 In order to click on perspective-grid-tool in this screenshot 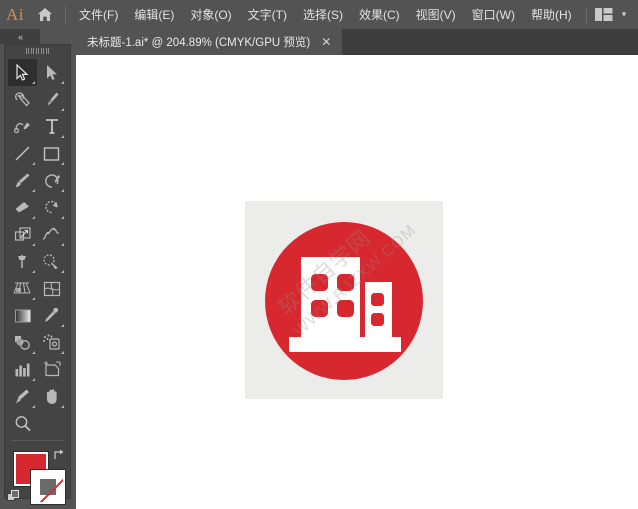, I will do `click(22, 288)`.